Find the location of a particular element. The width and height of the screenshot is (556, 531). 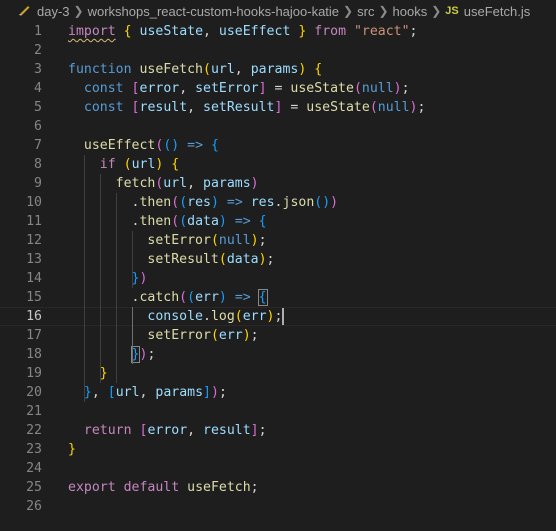

code-token: = is located at coordinates (278, 88).